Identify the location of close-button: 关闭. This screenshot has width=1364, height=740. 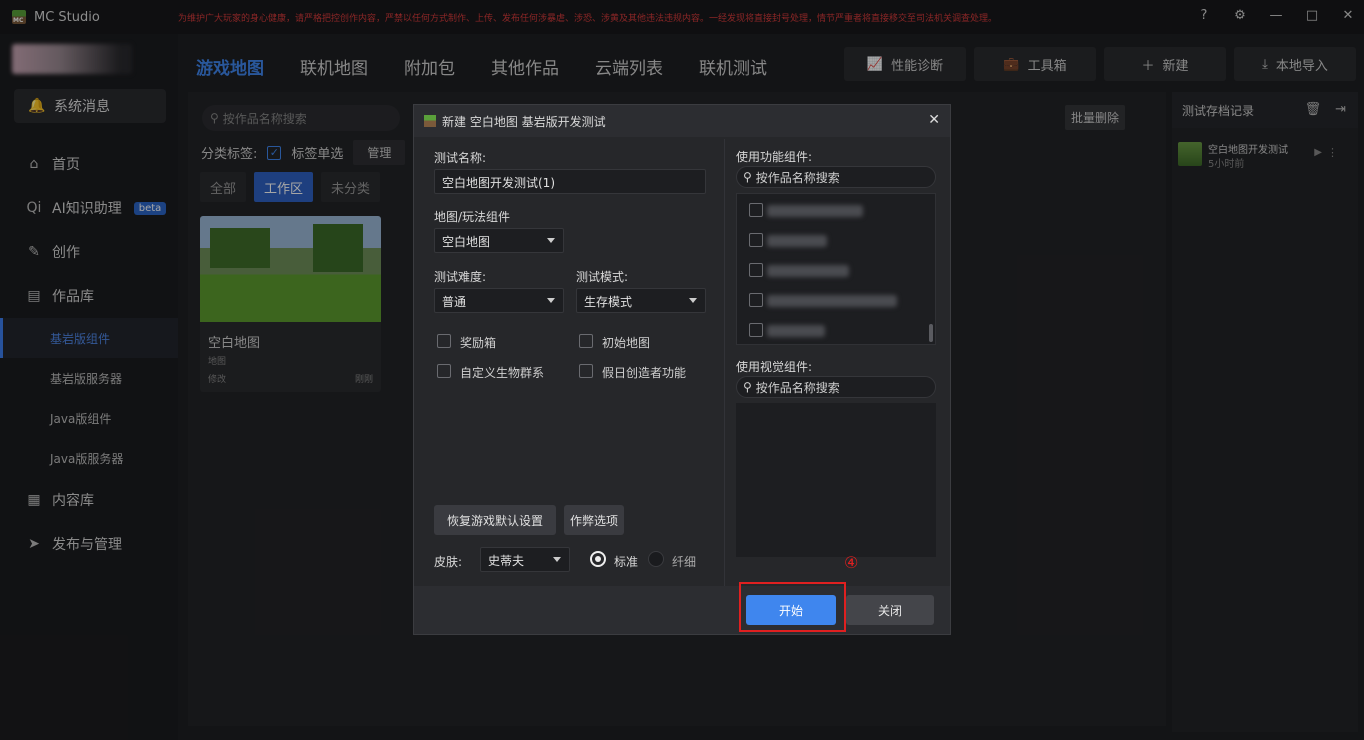
(890, 610).